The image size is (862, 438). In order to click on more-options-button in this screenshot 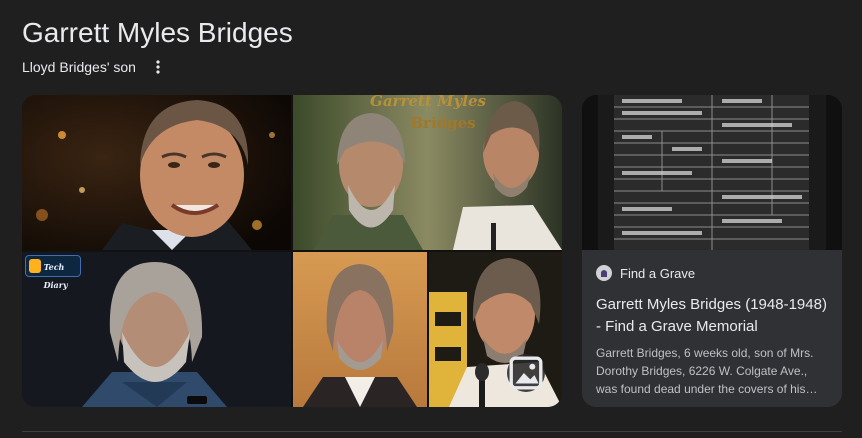, I will do `click(158, 67)`.